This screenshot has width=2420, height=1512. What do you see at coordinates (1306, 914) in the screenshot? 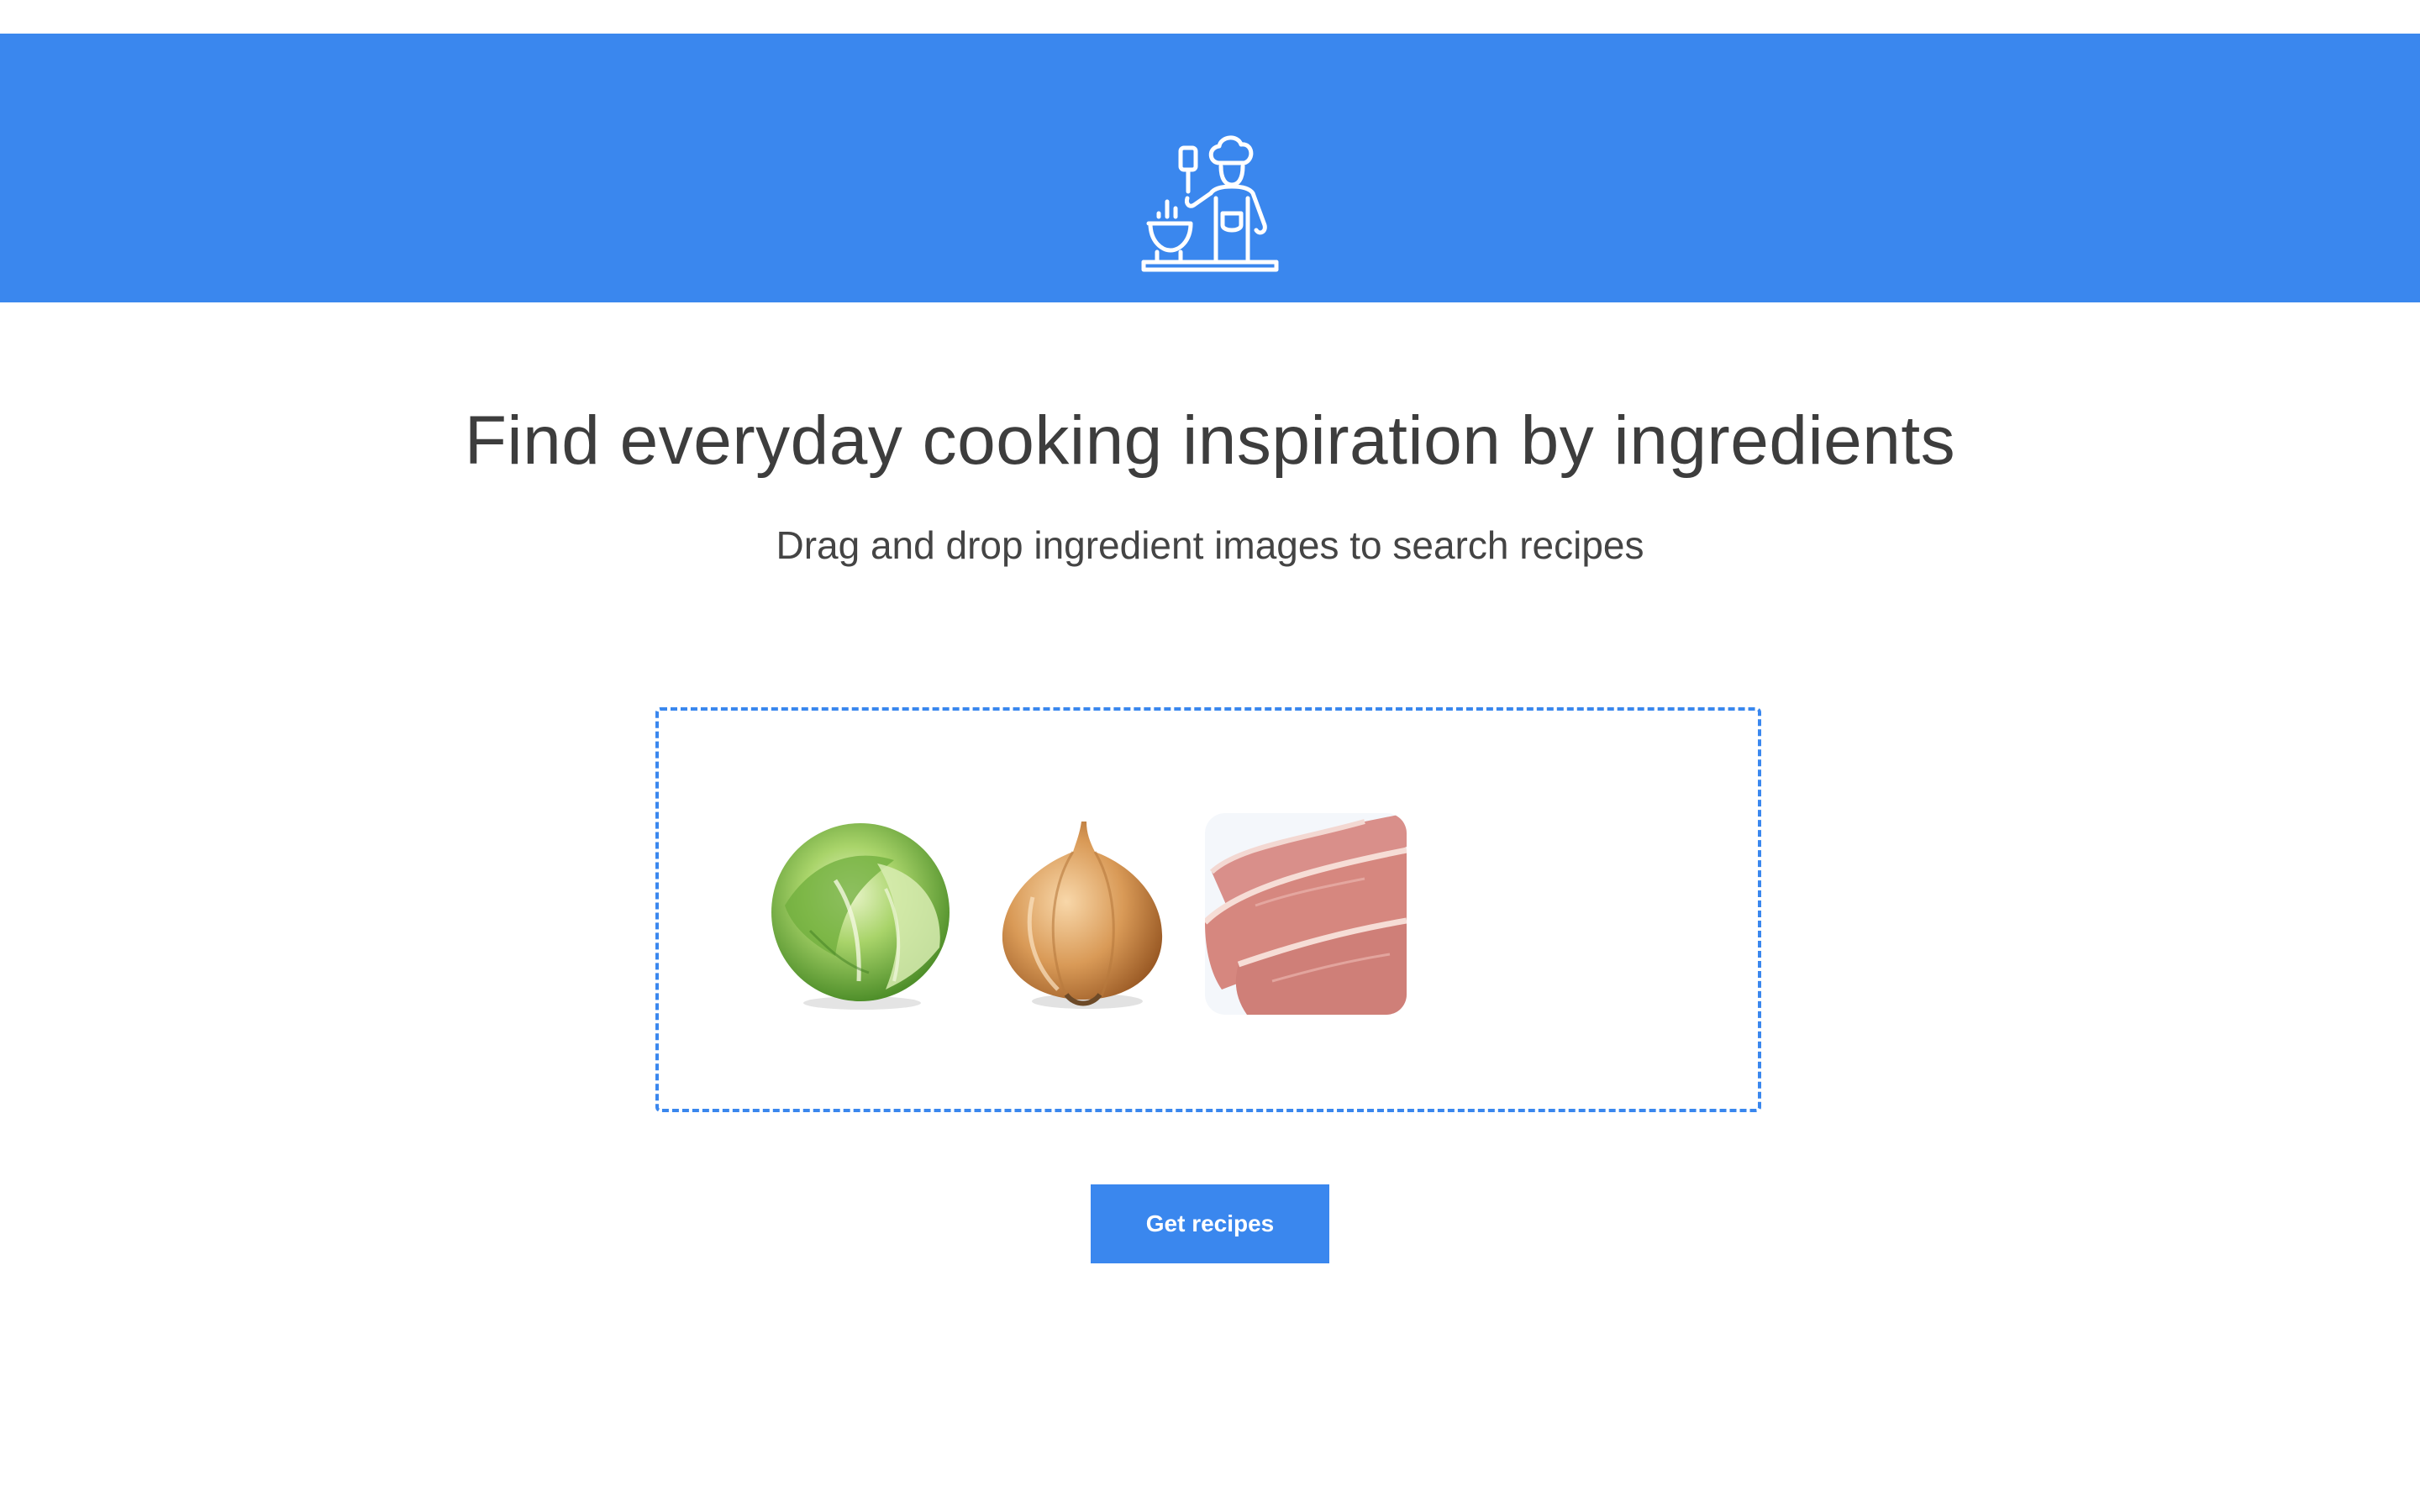
I see `pork-chop-image` at bounding box center [1306, 914].